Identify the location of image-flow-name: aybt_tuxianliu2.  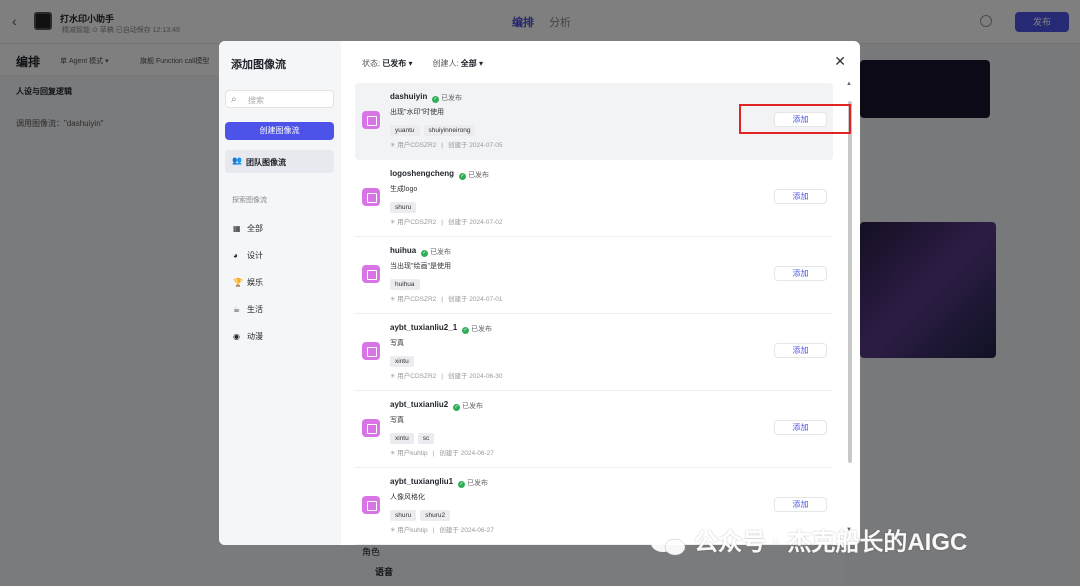
(419, 404).